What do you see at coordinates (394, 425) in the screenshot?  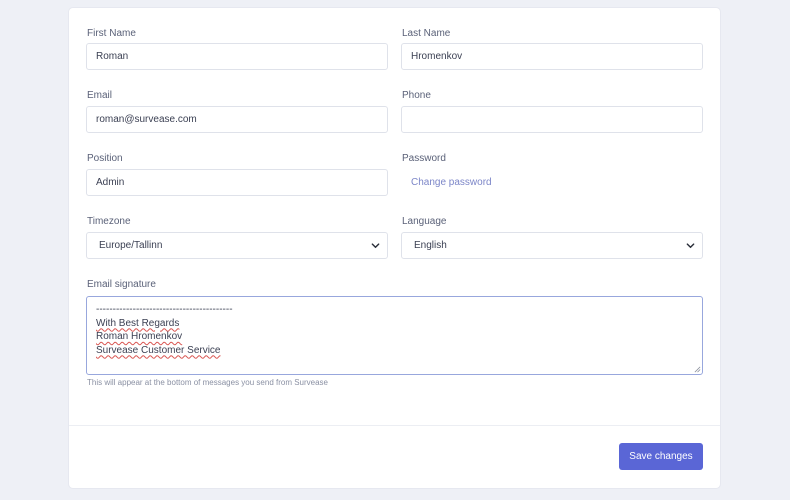 I see `footer-divider` at bounding box center [394, 425].